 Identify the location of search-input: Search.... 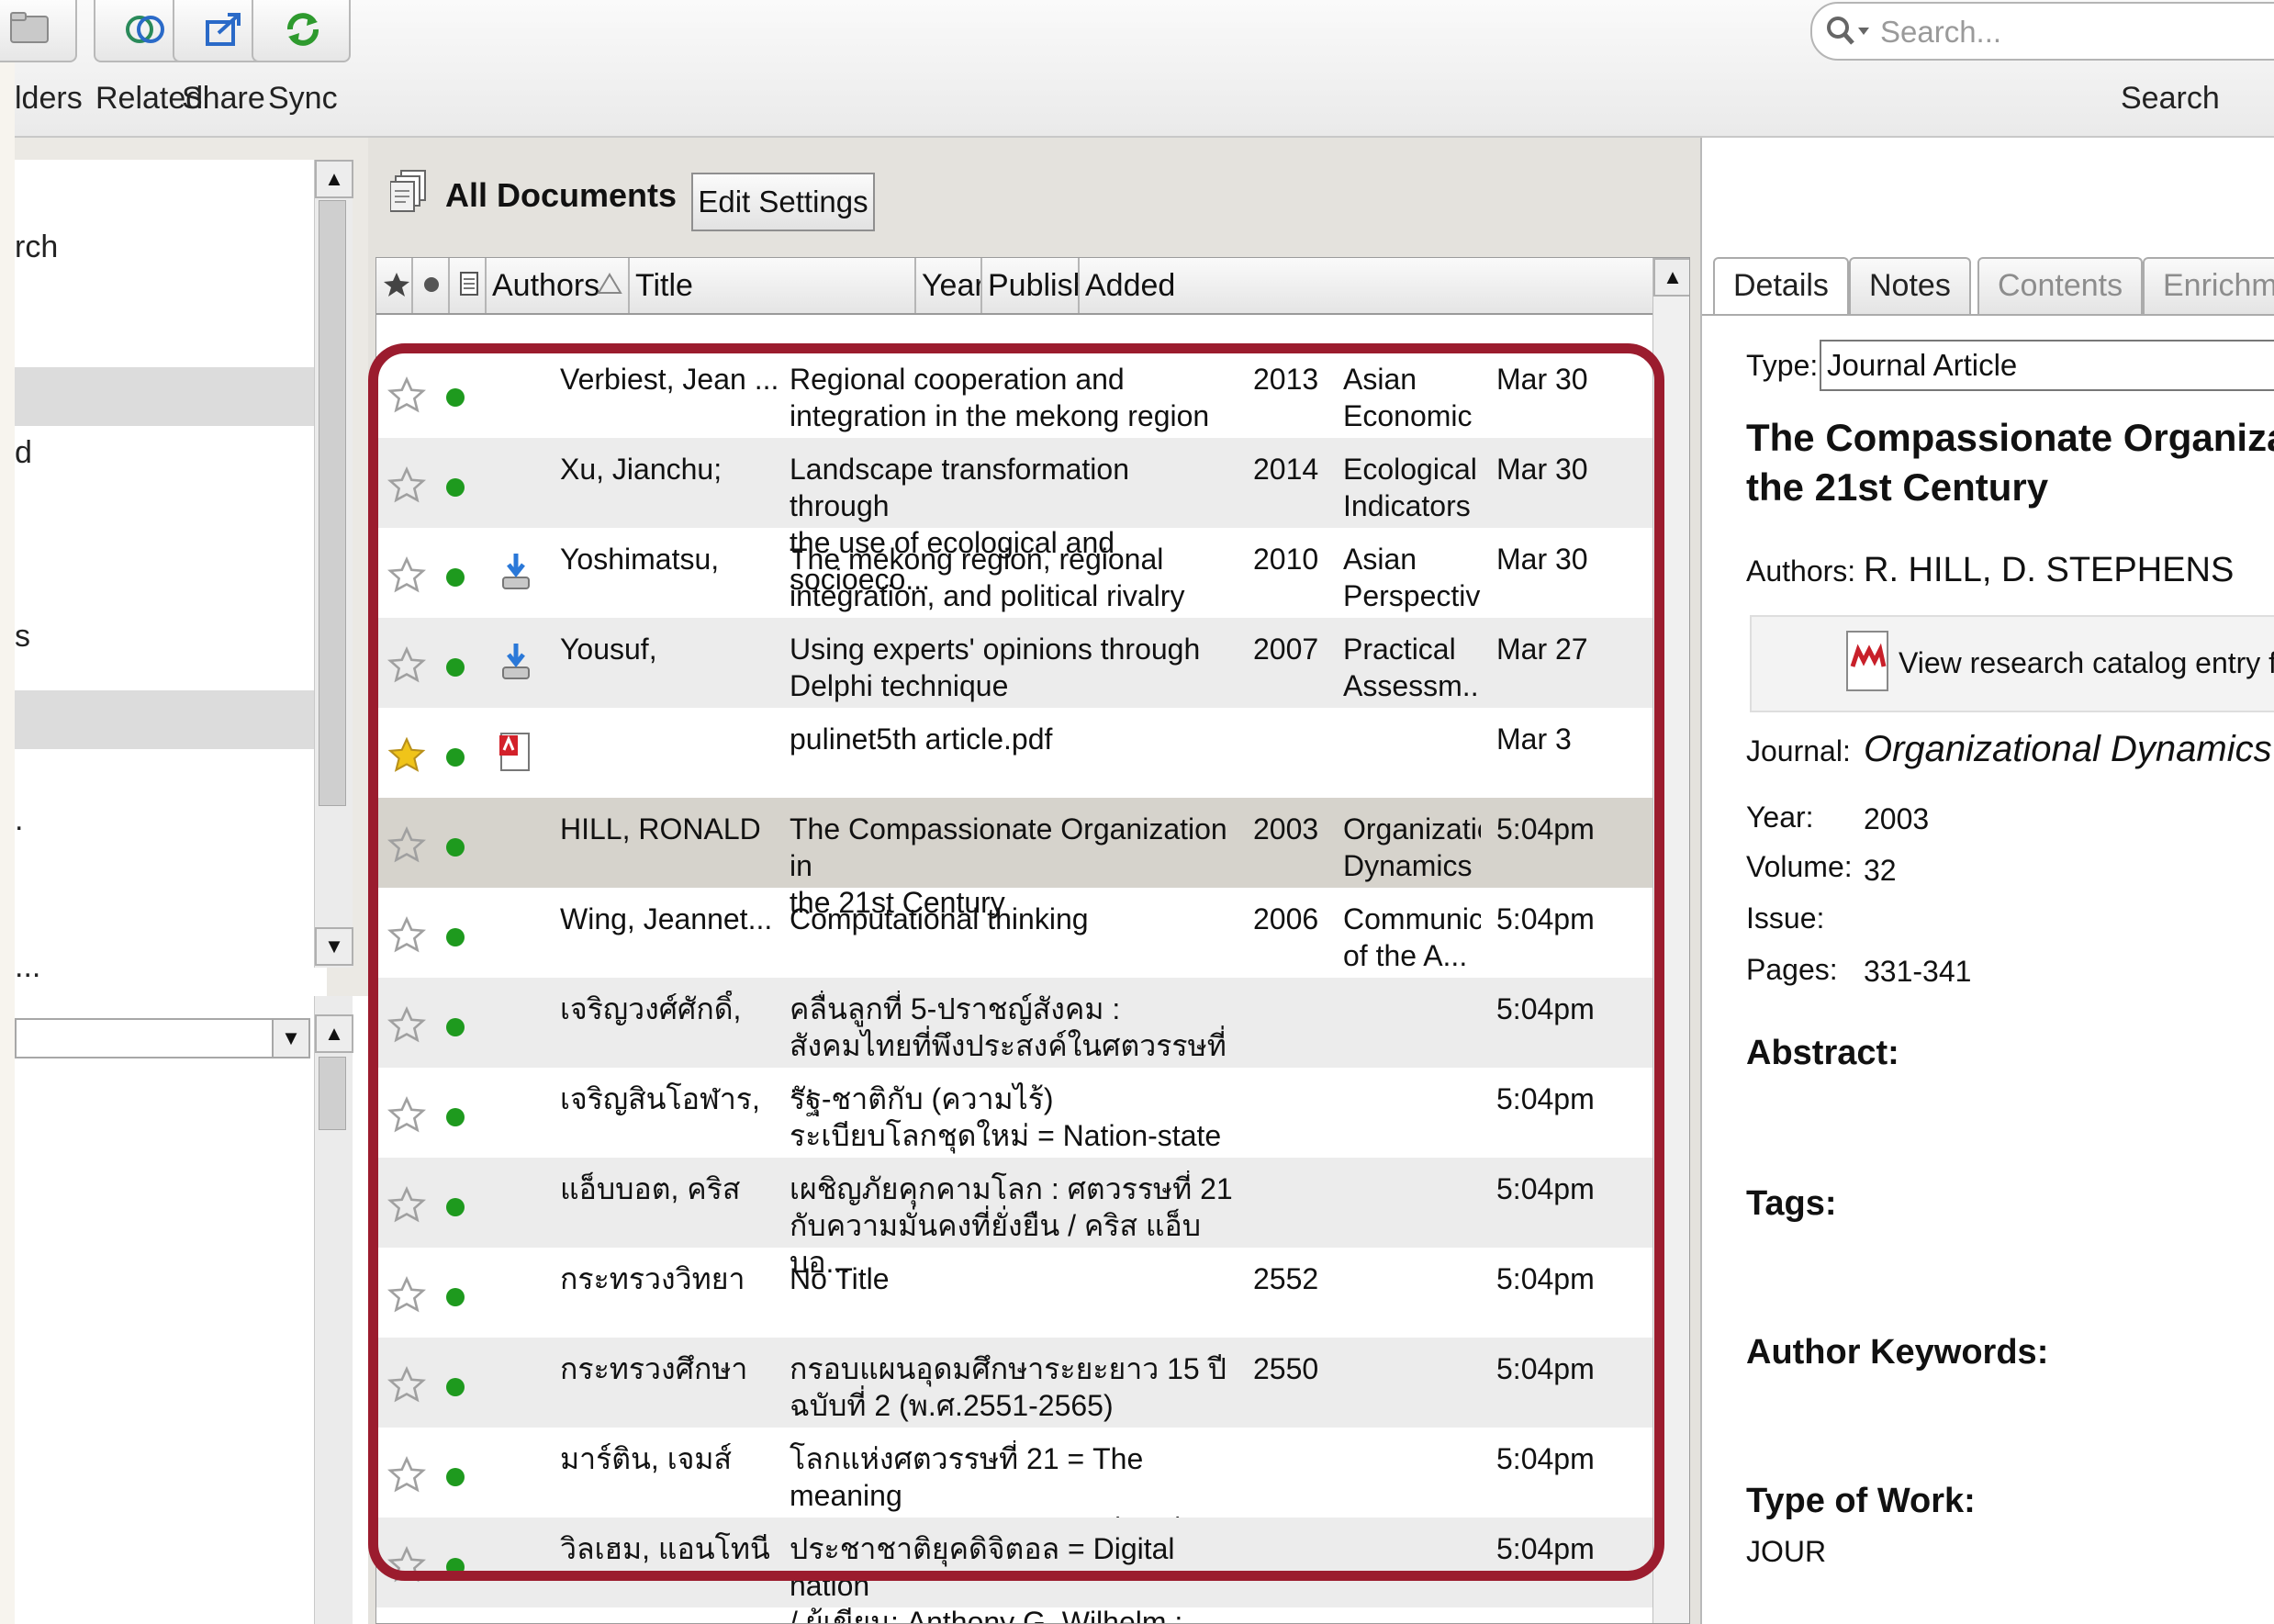
(2042, 31).